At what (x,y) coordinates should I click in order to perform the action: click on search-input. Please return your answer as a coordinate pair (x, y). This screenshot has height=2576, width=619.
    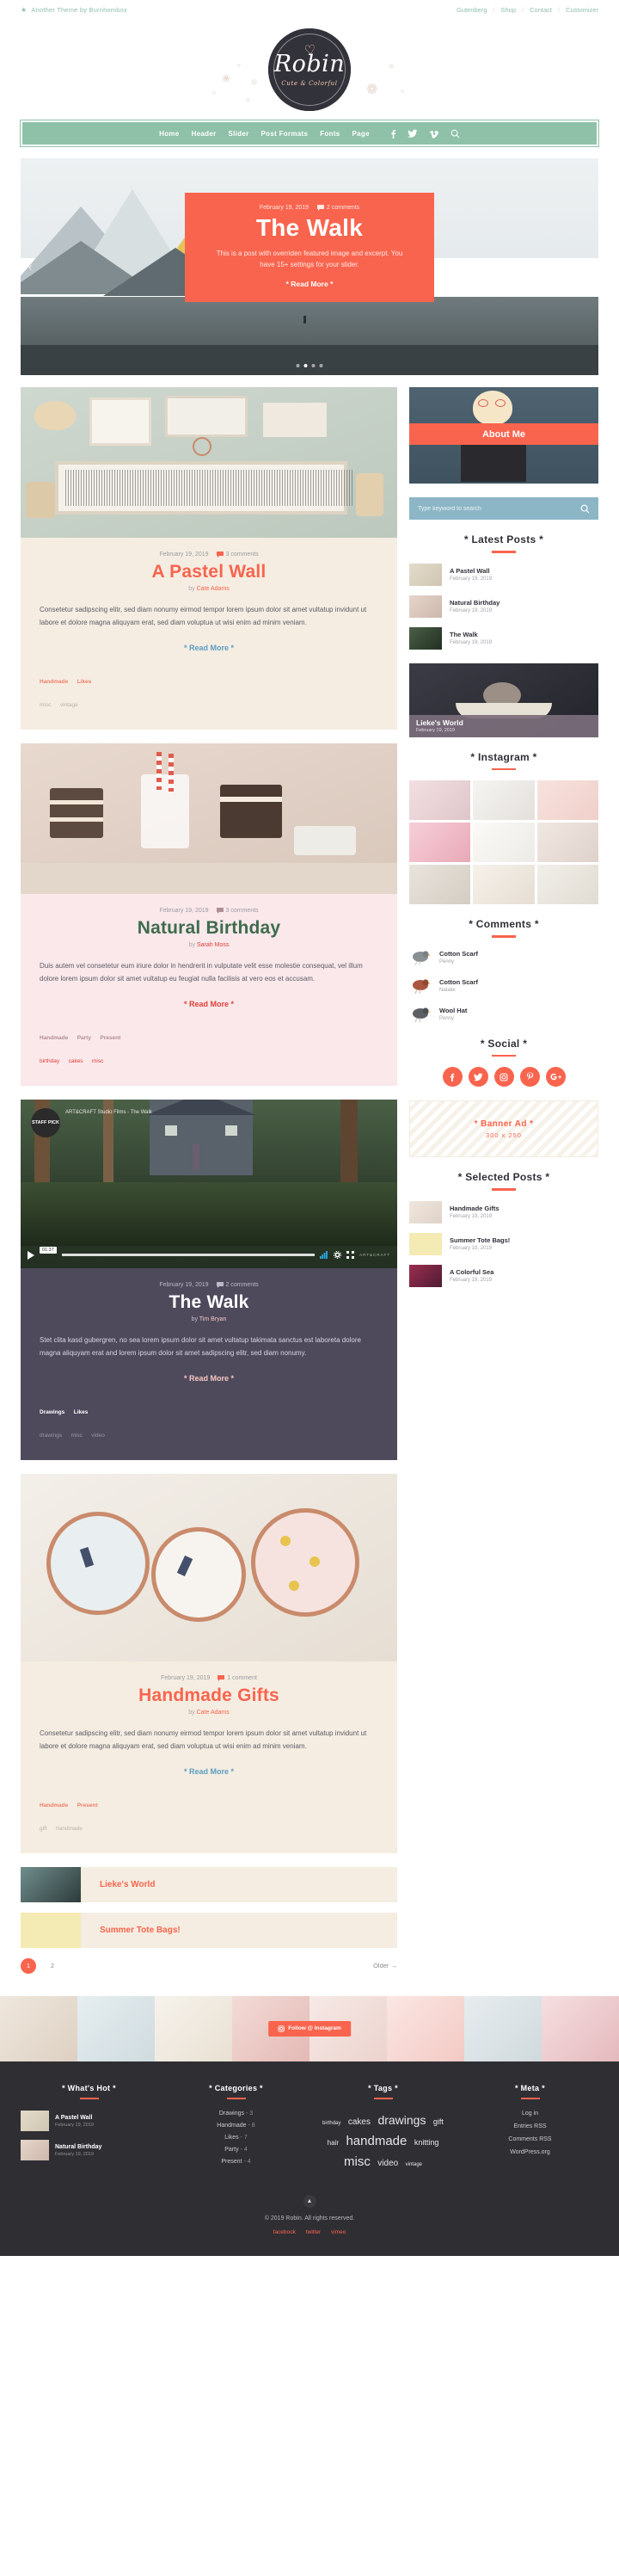
    Looking at the image, I should click on (499, 508).